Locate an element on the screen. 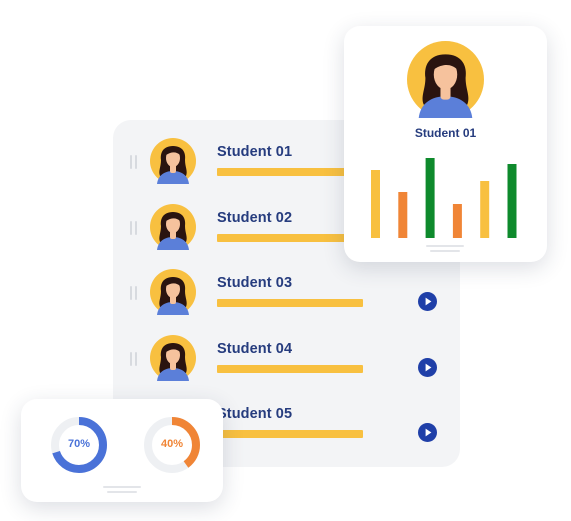 This screenshot has width=571, height=521. student-name: Student 01 is located at coordinates (255, 152).